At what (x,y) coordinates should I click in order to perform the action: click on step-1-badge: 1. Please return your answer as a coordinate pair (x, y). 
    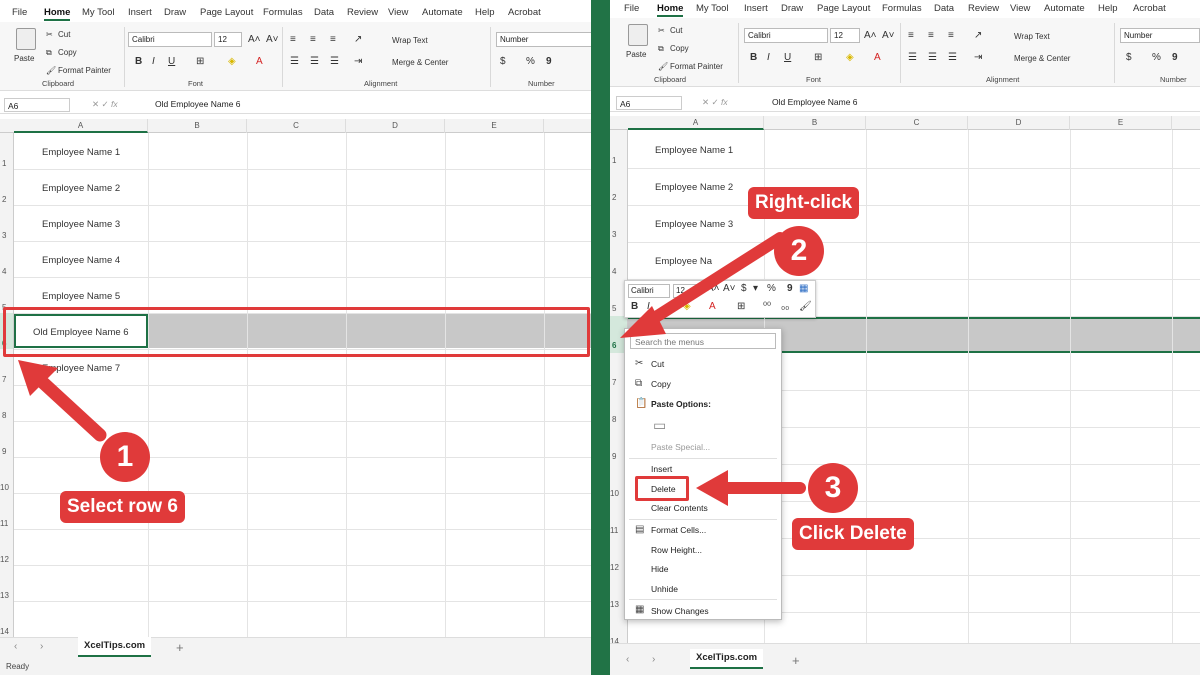
    Looking at the image, I should click on (125, 457).